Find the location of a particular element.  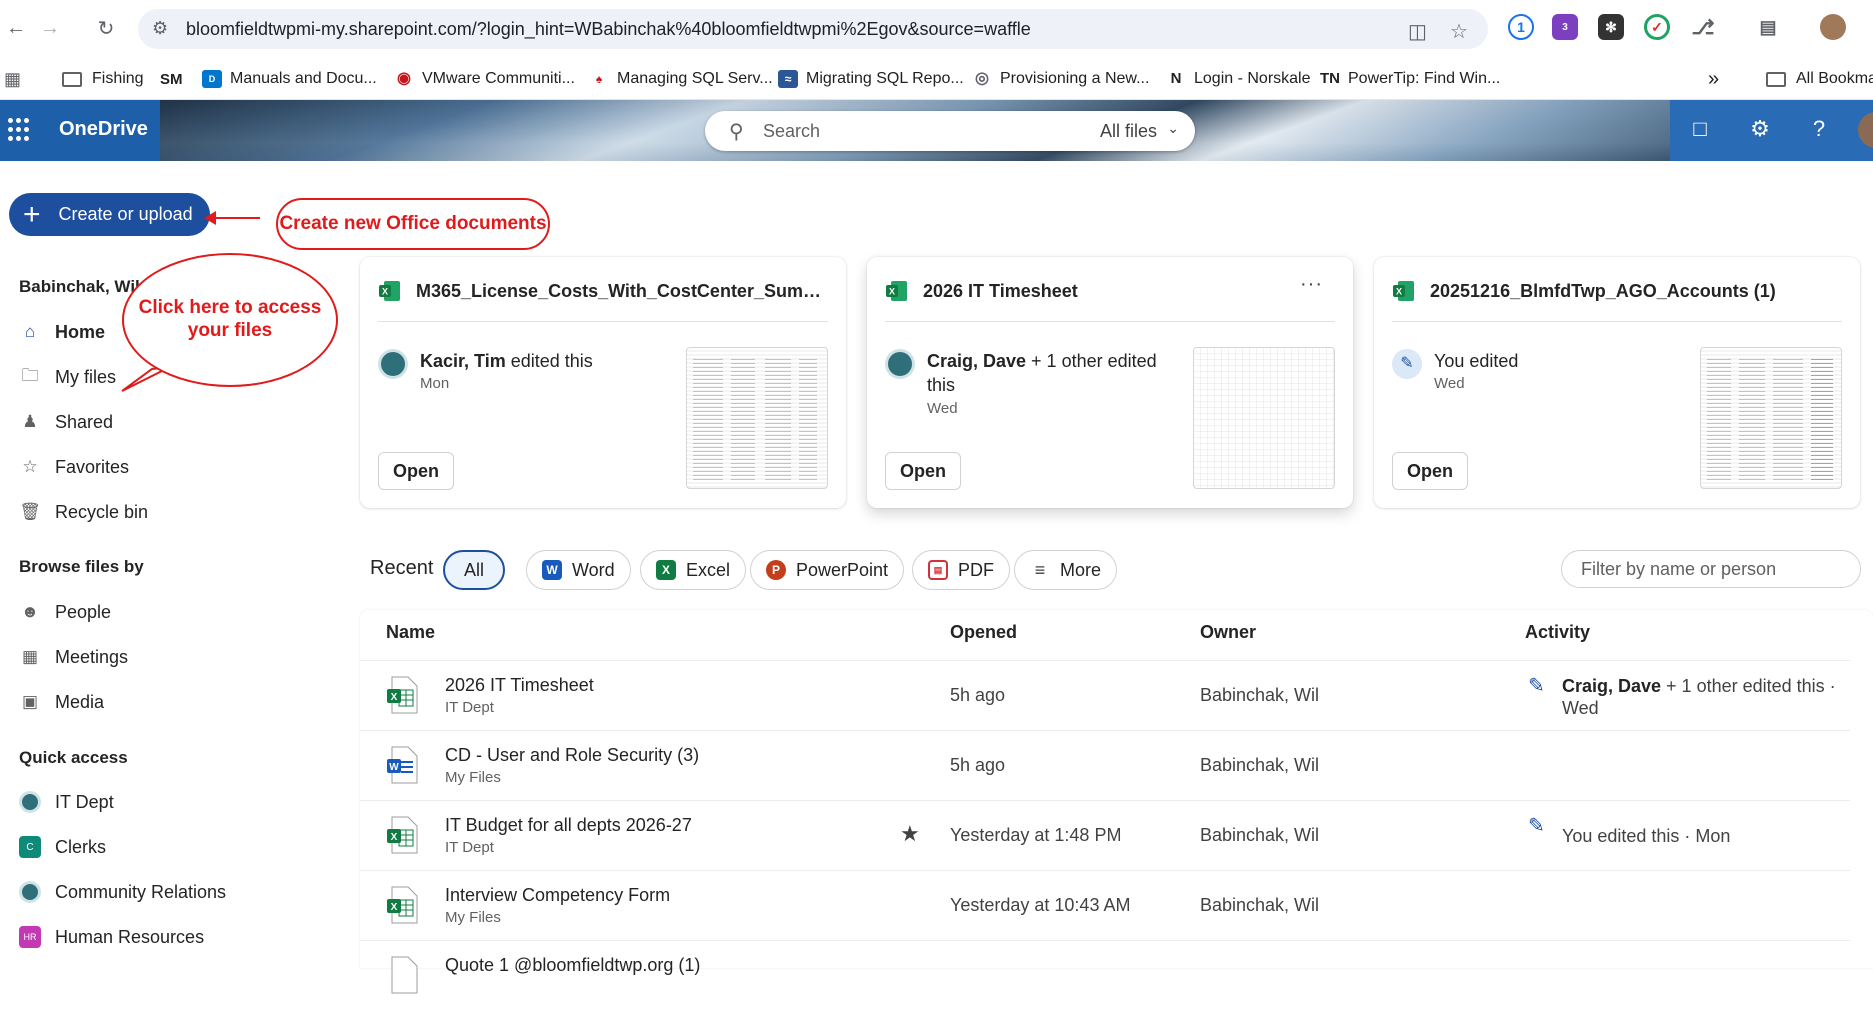

column-header-name: Name is located at coordinates (410, 632).